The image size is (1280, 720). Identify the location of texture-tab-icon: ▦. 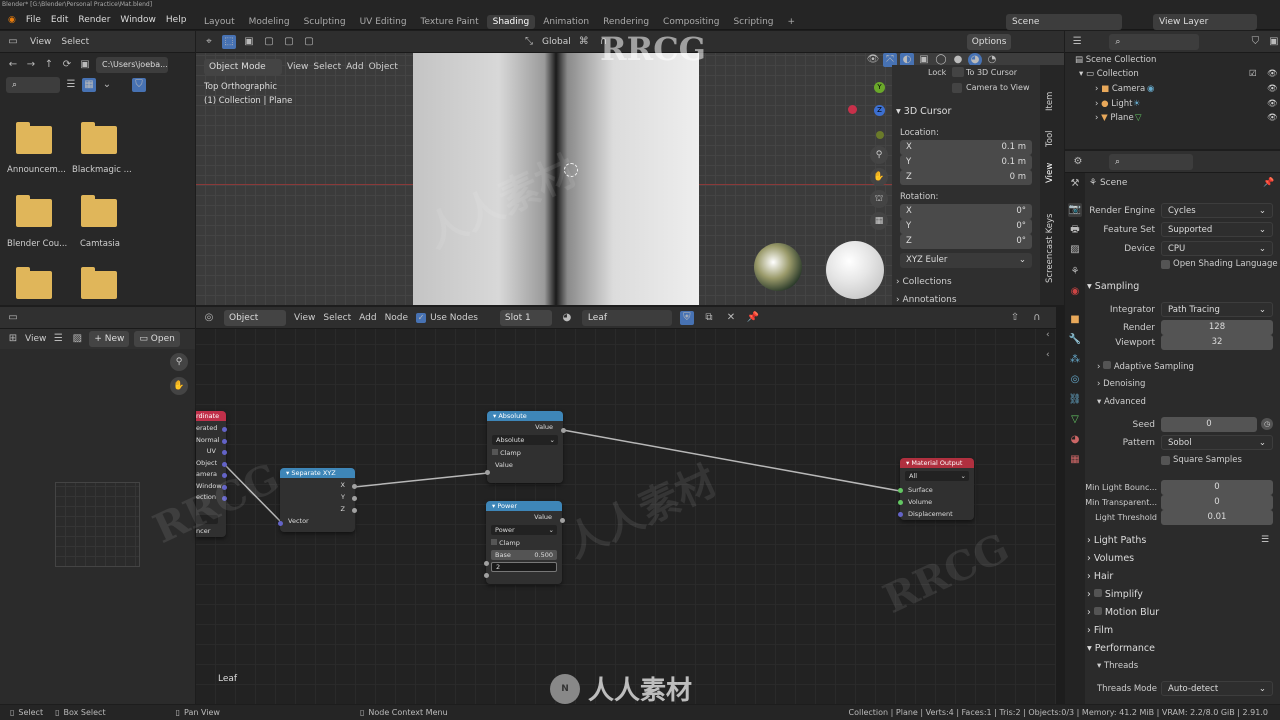
(1075, 460).